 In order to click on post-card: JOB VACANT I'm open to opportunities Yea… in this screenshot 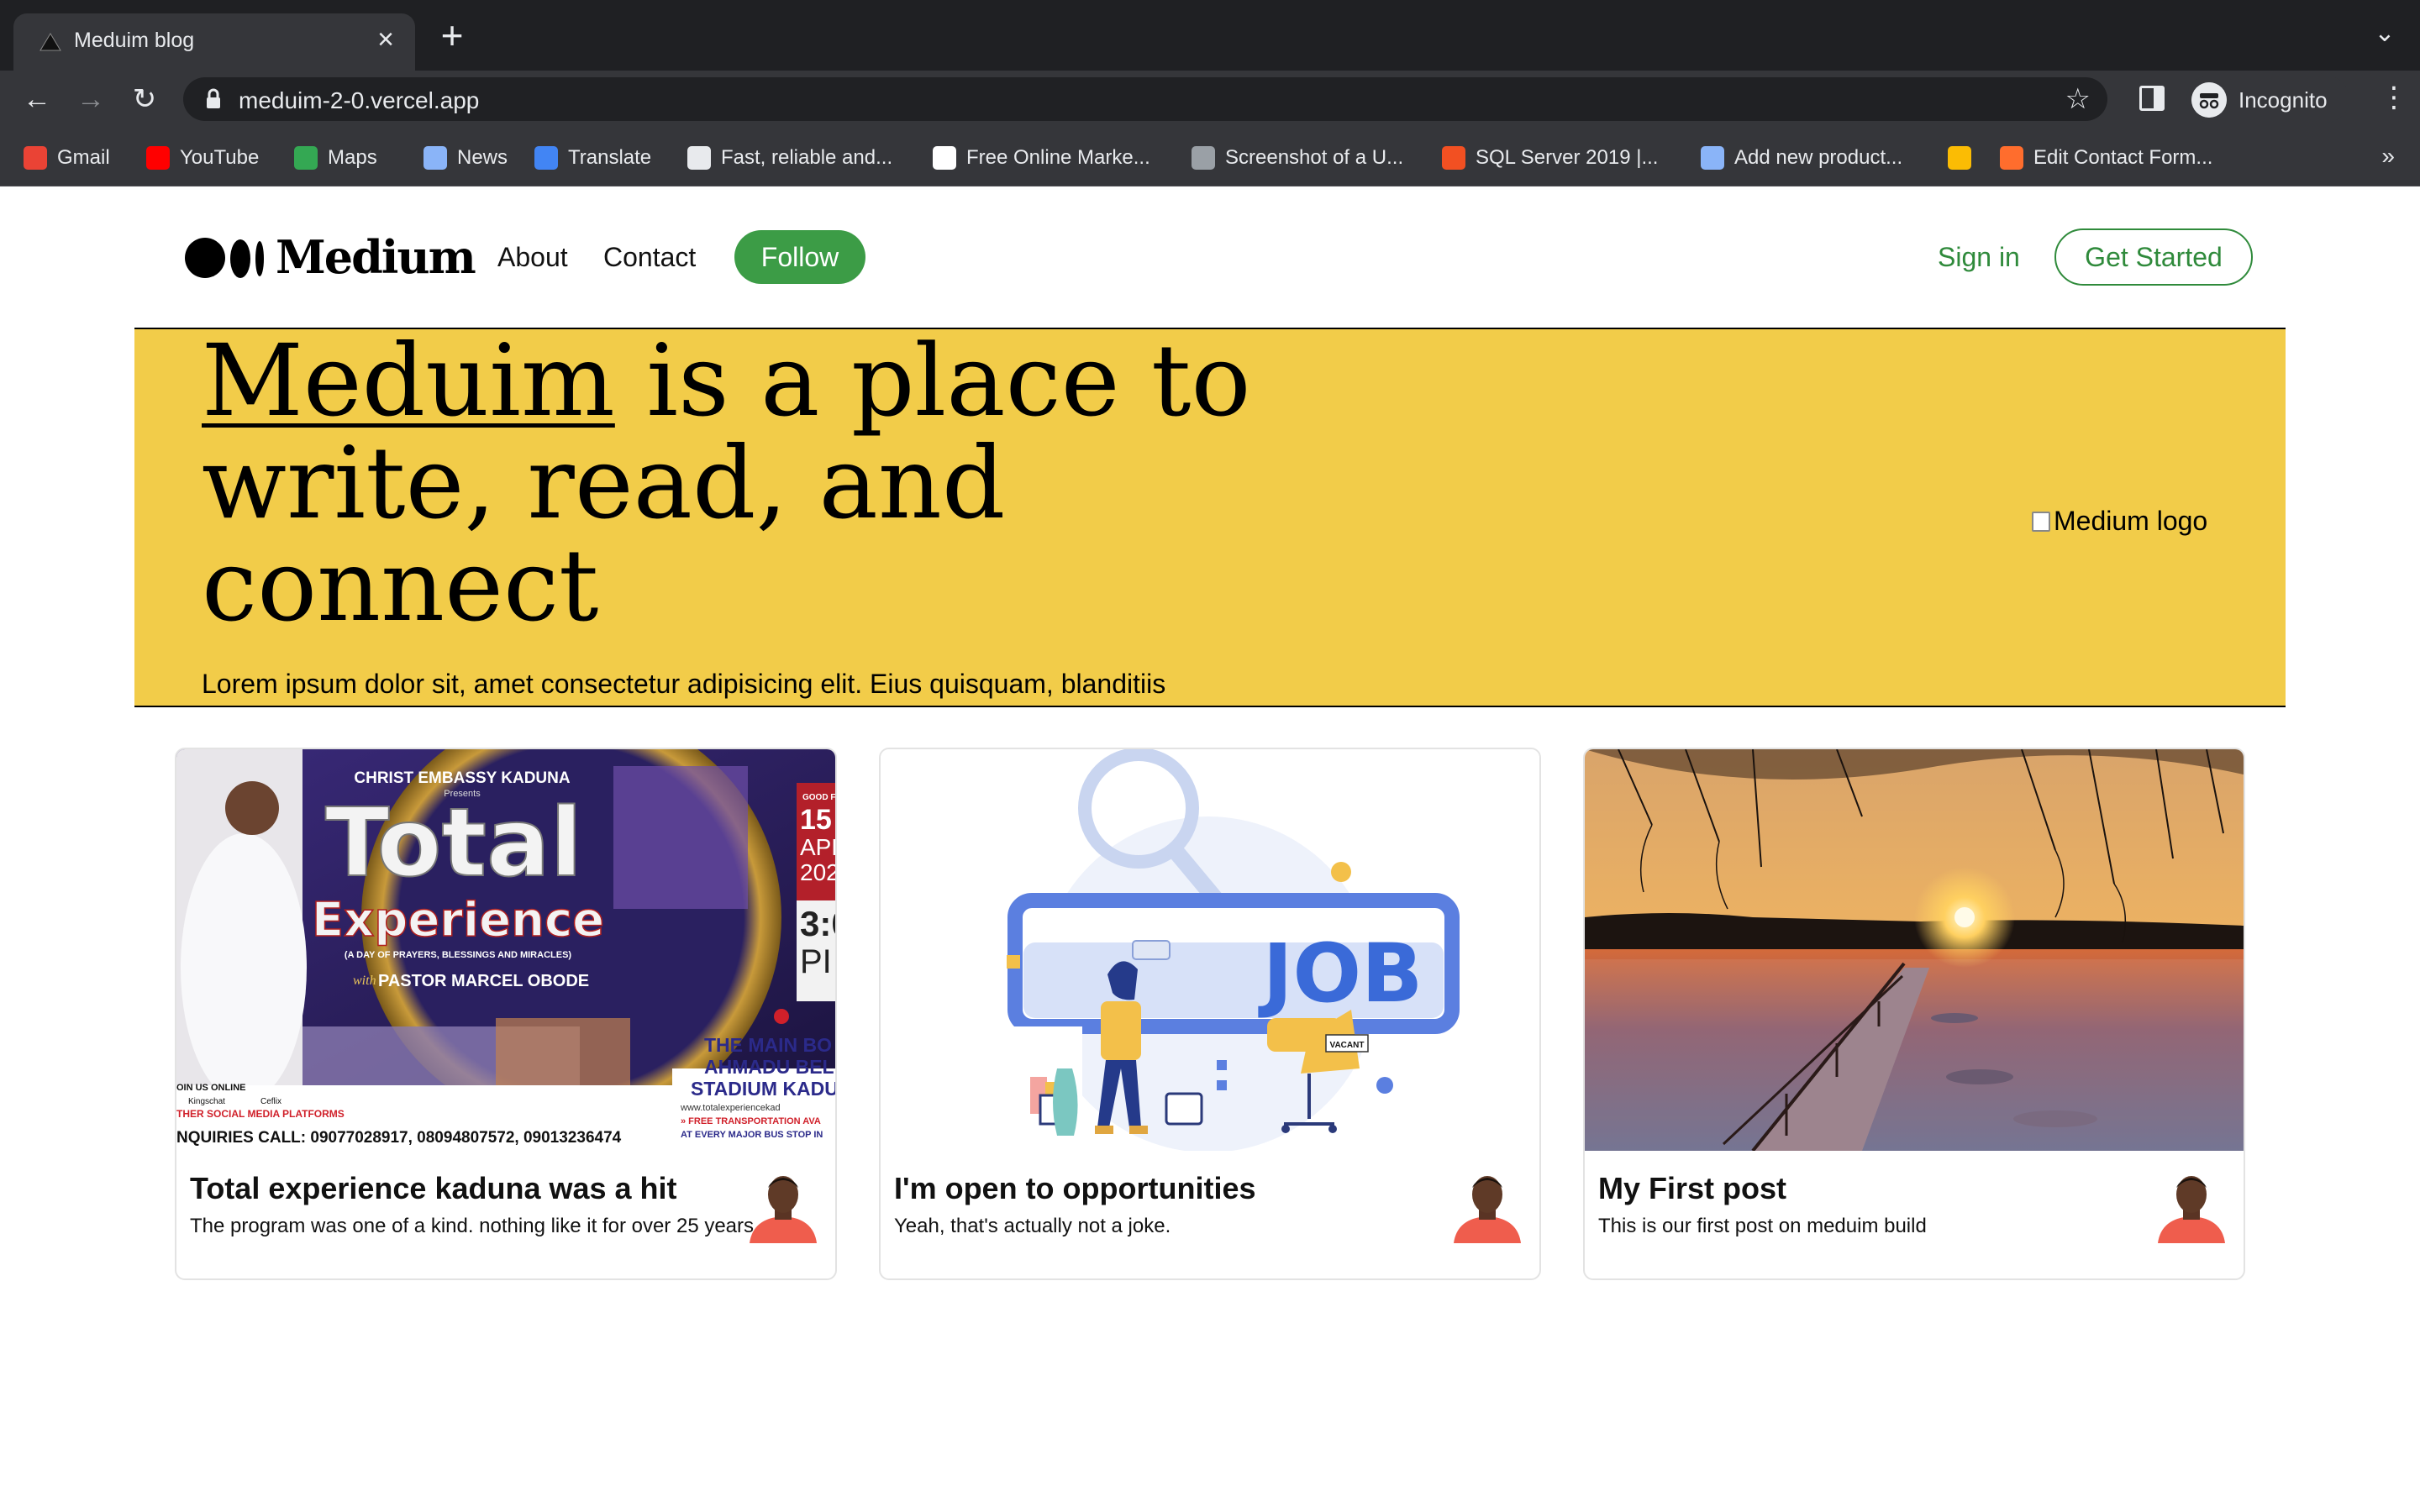, I will do `click(1210, 1014)`.